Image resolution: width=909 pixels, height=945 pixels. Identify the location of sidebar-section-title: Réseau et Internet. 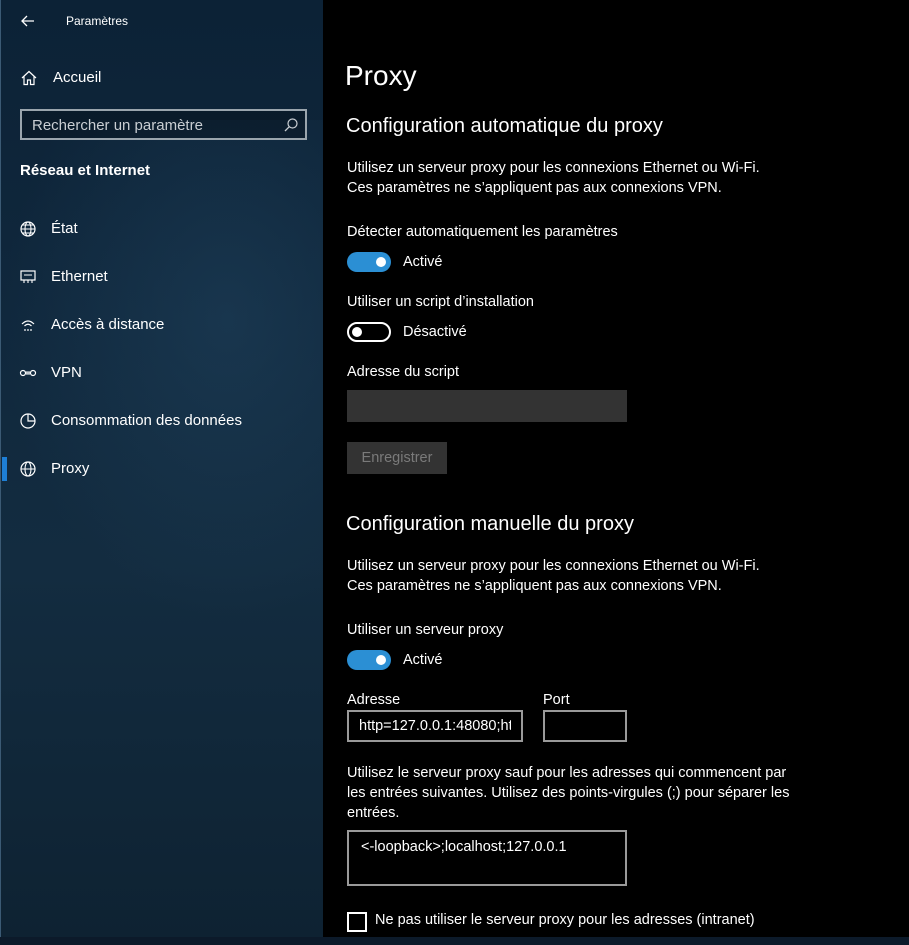
(85, 170).